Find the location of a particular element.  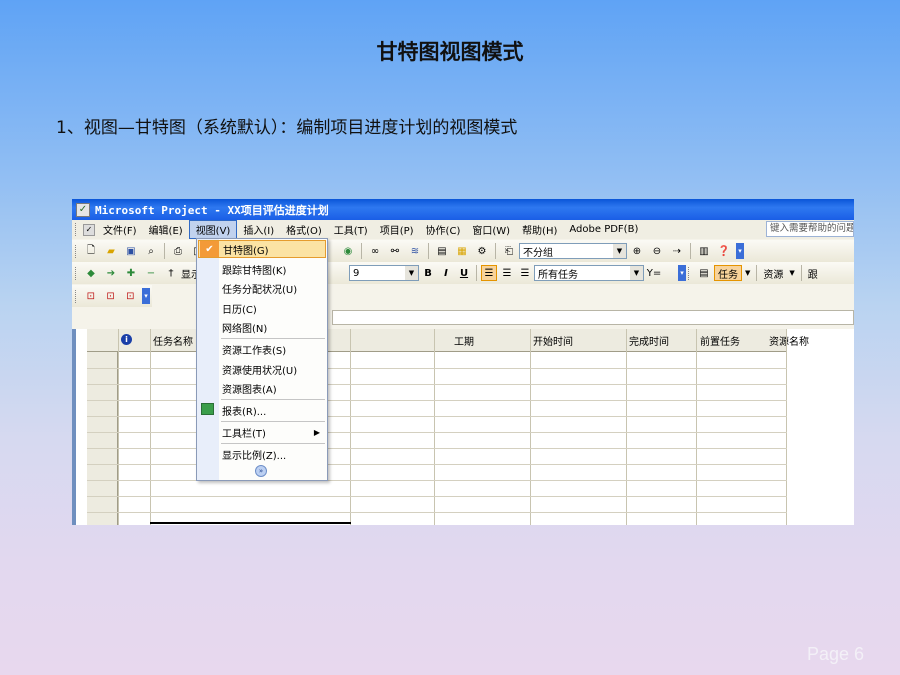

menu-collaborate: 协作(C) is located at coordinates (443, 229).